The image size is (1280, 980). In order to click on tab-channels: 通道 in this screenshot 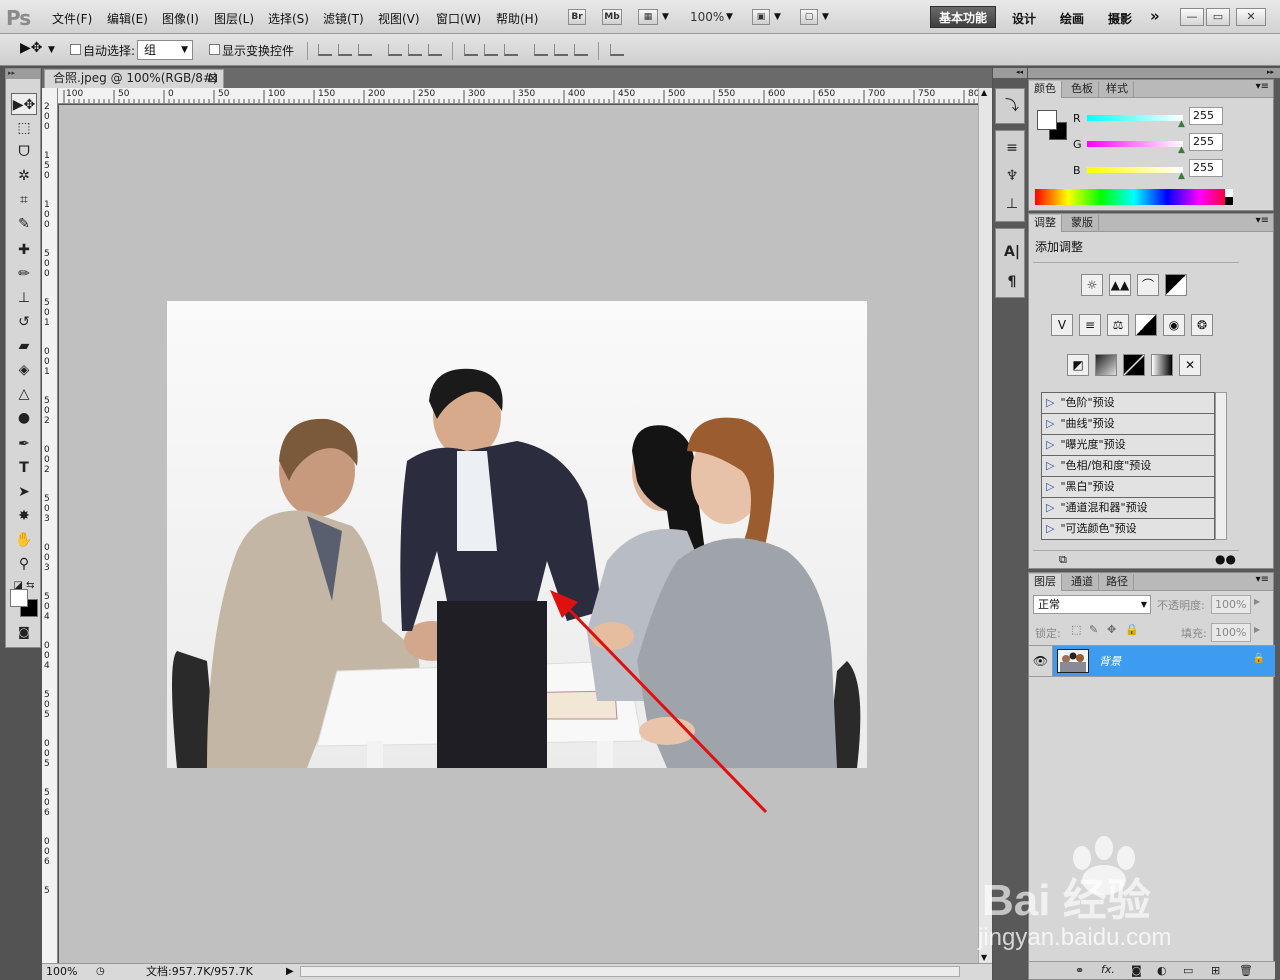, I will do `click(1082, 582)`.